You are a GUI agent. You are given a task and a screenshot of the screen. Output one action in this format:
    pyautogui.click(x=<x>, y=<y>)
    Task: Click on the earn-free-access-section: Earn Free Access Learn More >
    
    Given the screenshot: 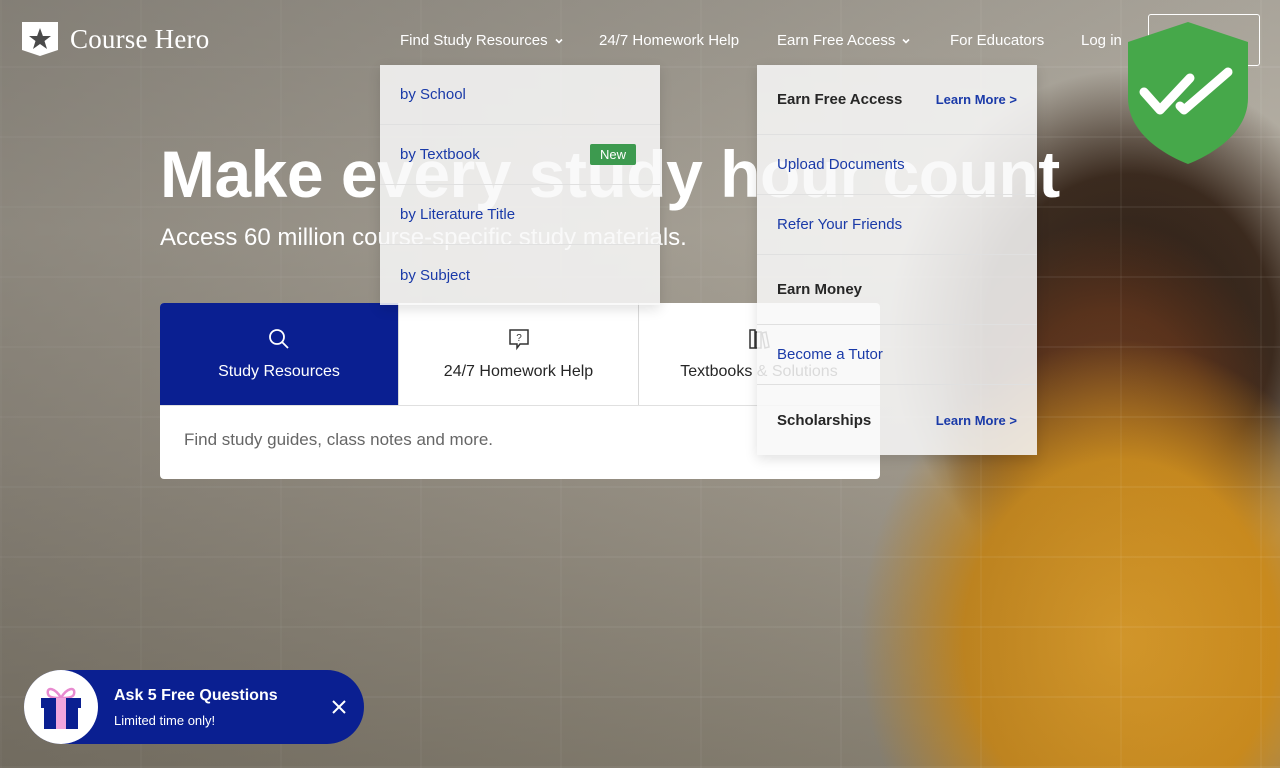 What is the action you would take?
    pyautogui.click(x=897, y=100)
    